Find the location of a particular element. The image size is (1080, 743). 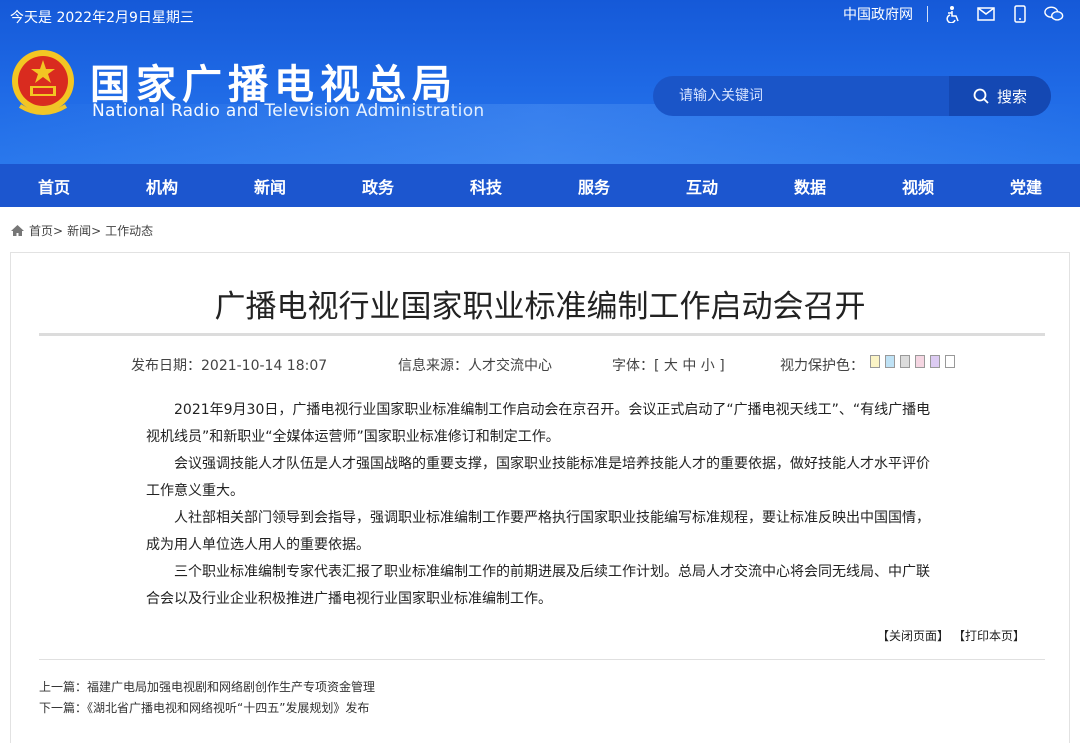

breadcrumb-news: 新闻> is located at coordinates (84, 230).